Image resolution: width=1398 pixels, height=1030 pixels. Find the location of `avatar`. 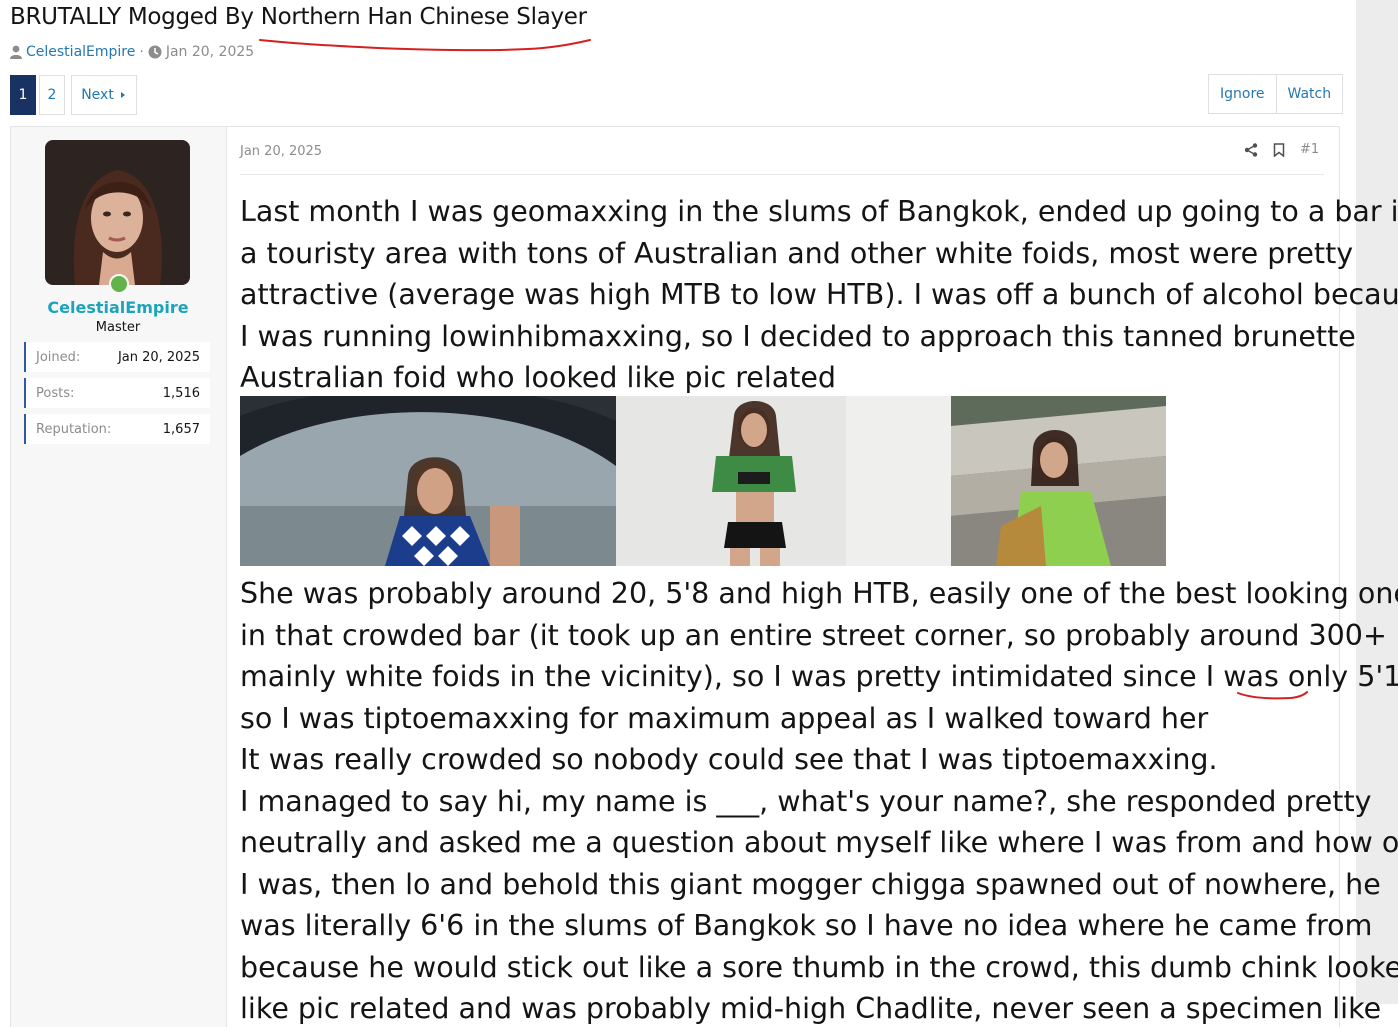

avatar is located at coordinates (117, 212).